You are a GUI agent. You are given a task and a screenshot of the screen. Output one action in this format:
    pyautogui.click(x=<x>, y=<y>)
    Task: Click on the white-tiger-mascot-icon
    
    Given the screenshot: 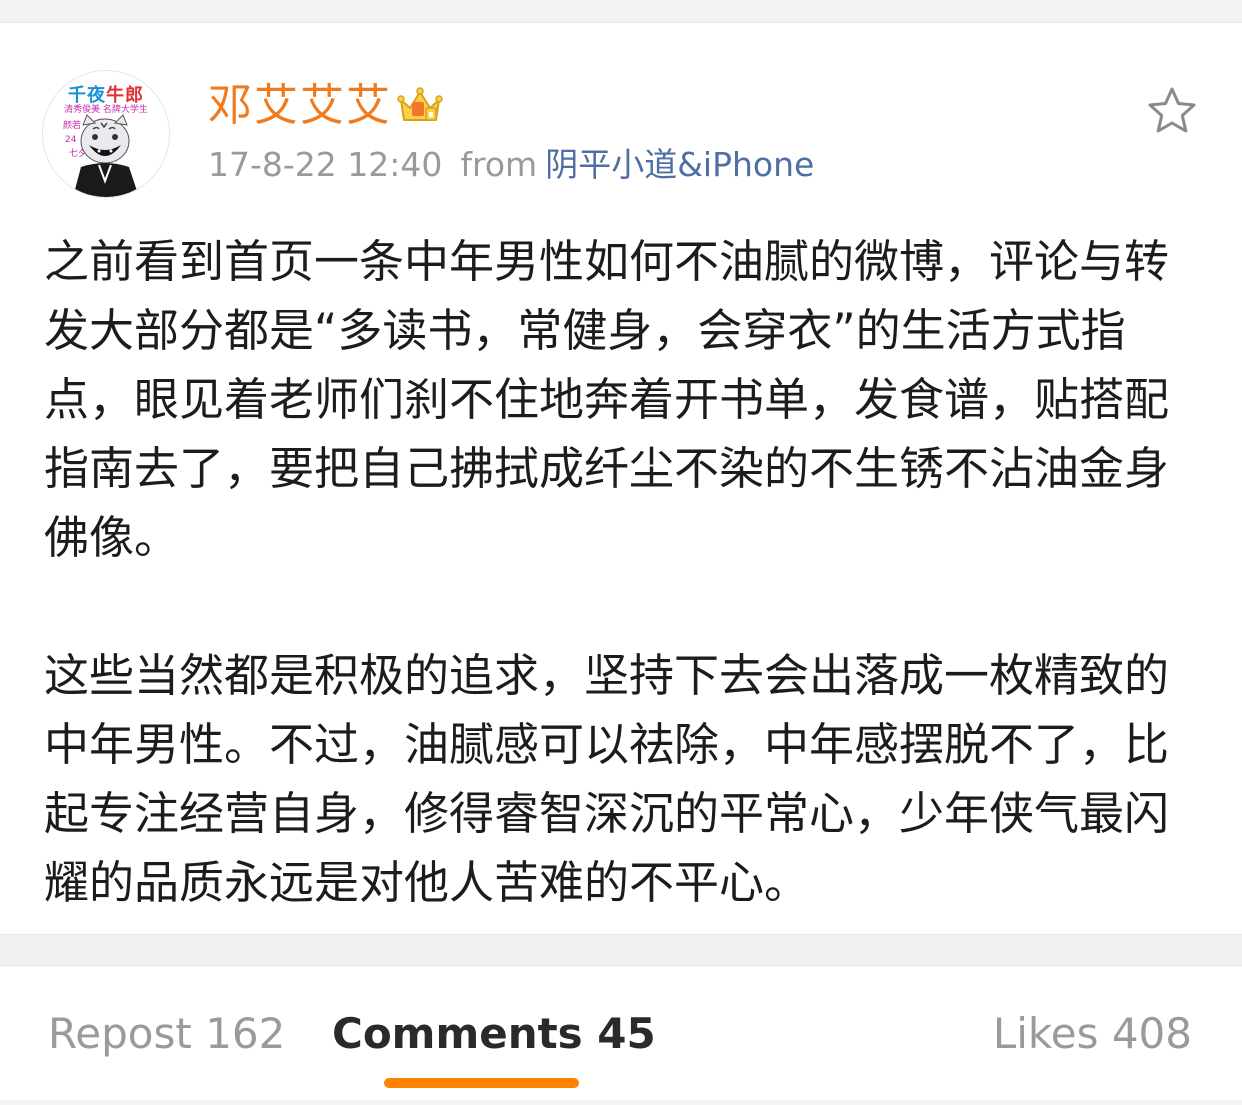 What is the action you would take?
    pyautogui.click(x=106, y=155)
    